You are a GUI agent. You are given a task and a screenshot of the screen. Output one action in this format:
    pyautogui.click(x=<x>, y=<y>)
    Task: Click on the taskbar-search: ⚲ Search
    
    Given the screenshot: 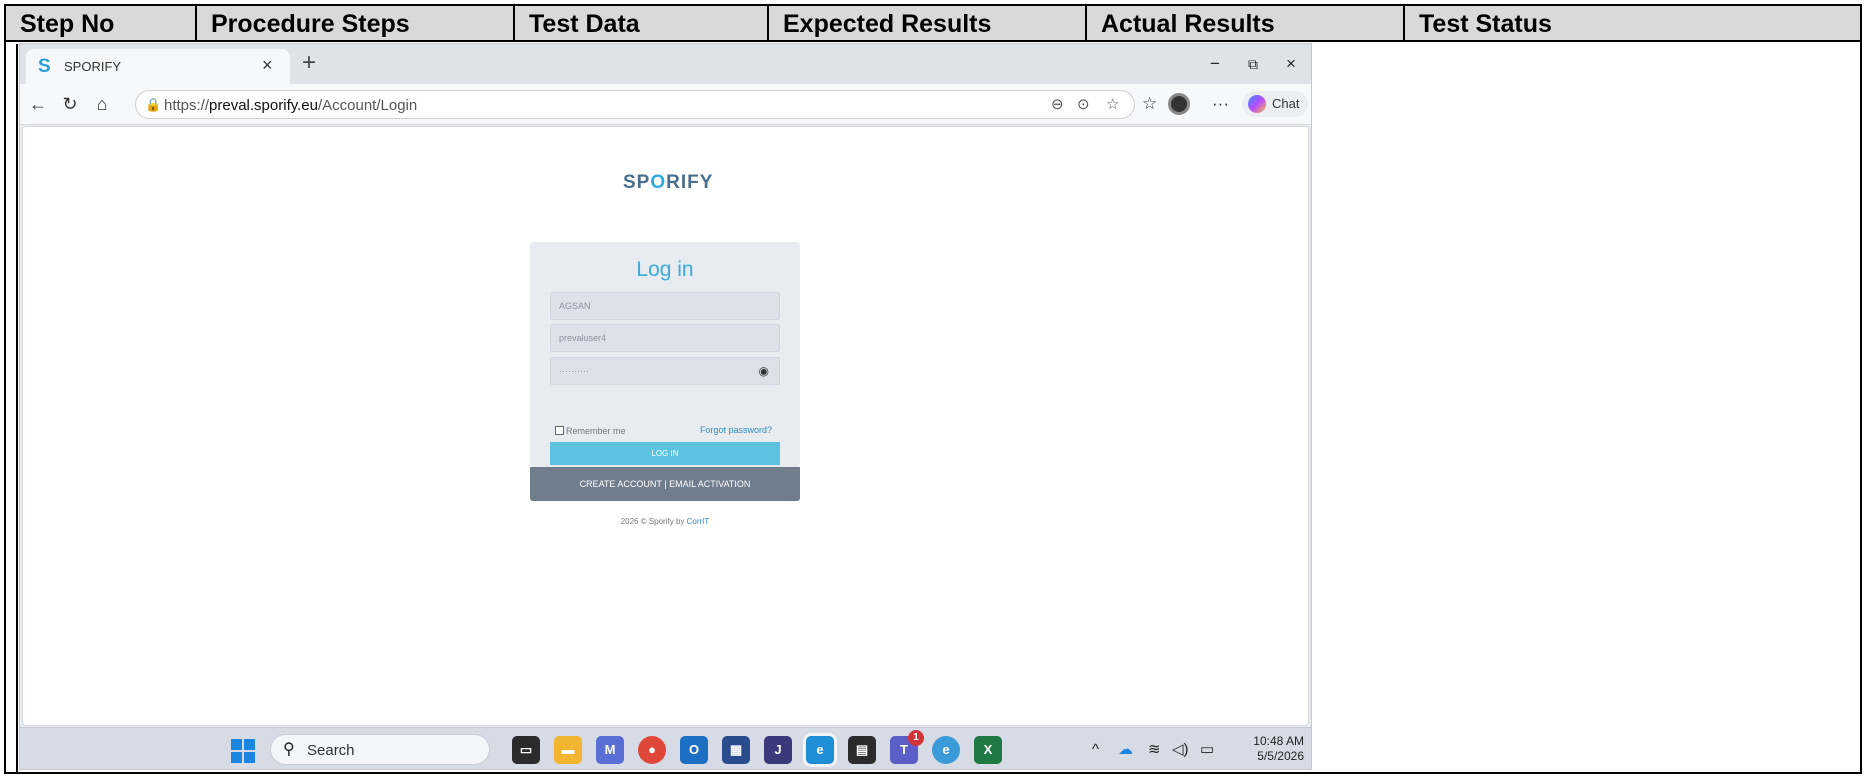 What is the action you would take?
    pyautogui.click(x=380, y=749)
    